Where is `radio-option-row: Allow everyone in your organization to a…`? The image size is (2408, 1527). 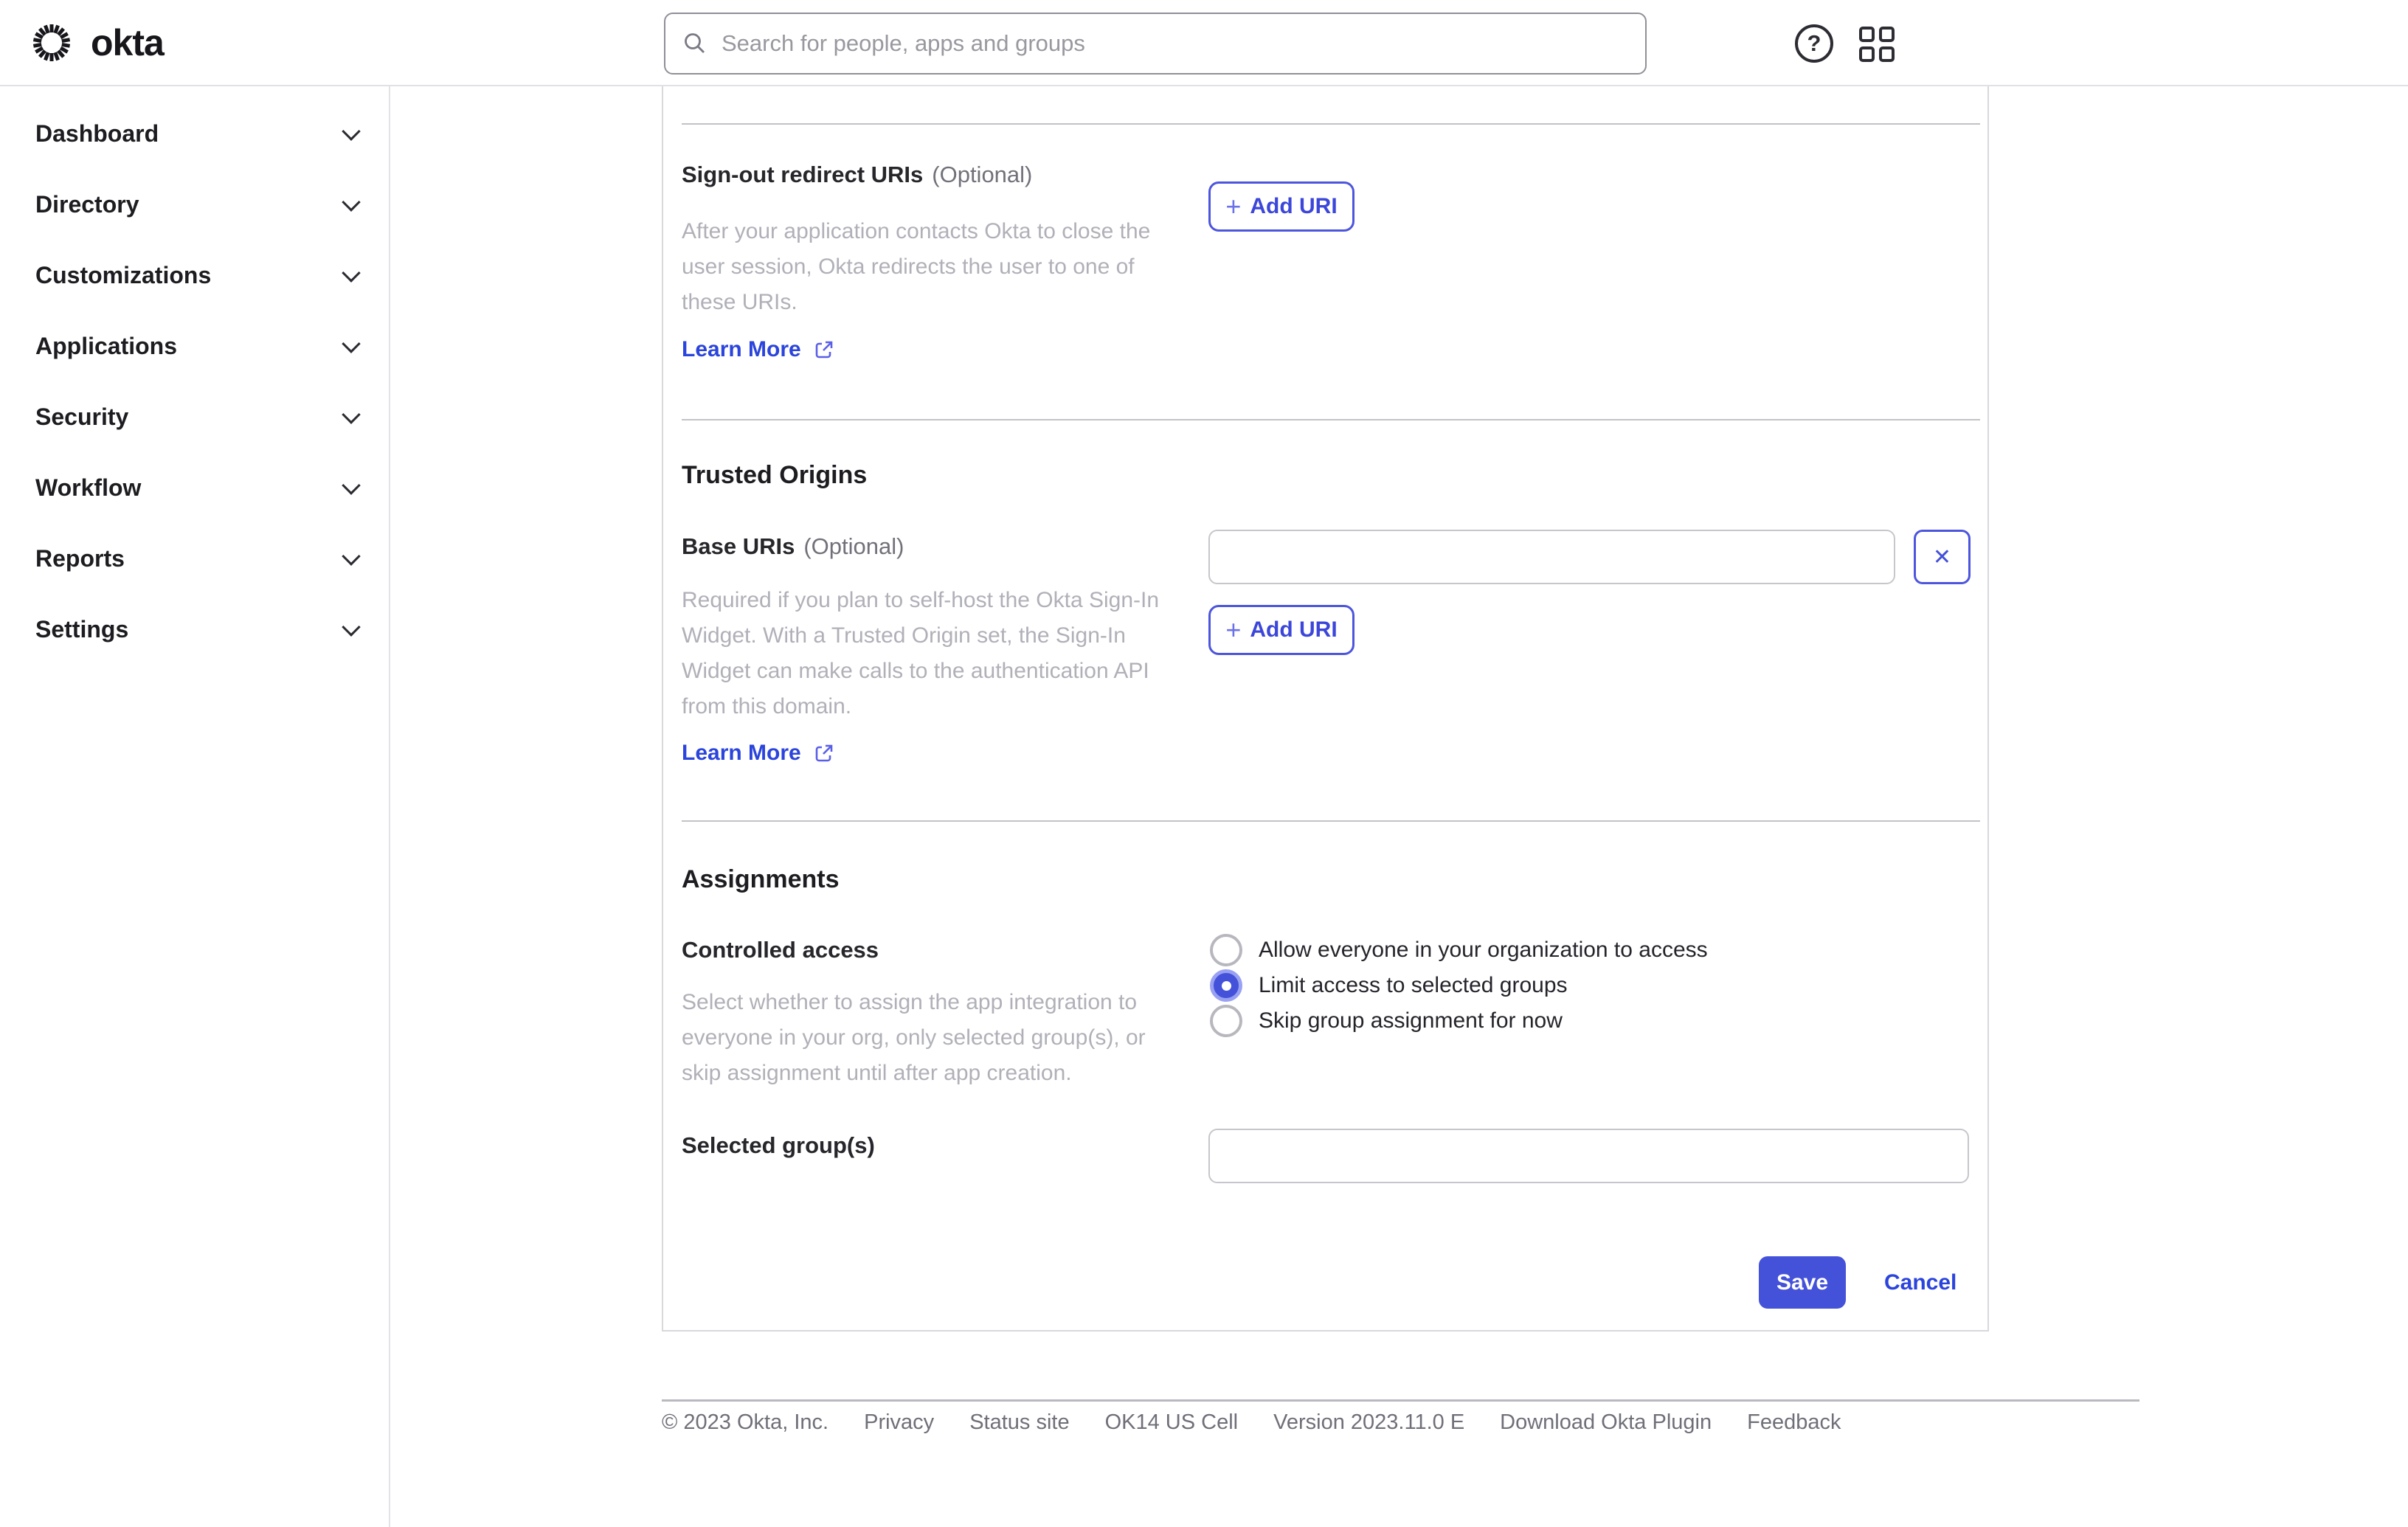
radio-option-row: Allow everyone in your organization to a… is located at coordinates (1459, 950).